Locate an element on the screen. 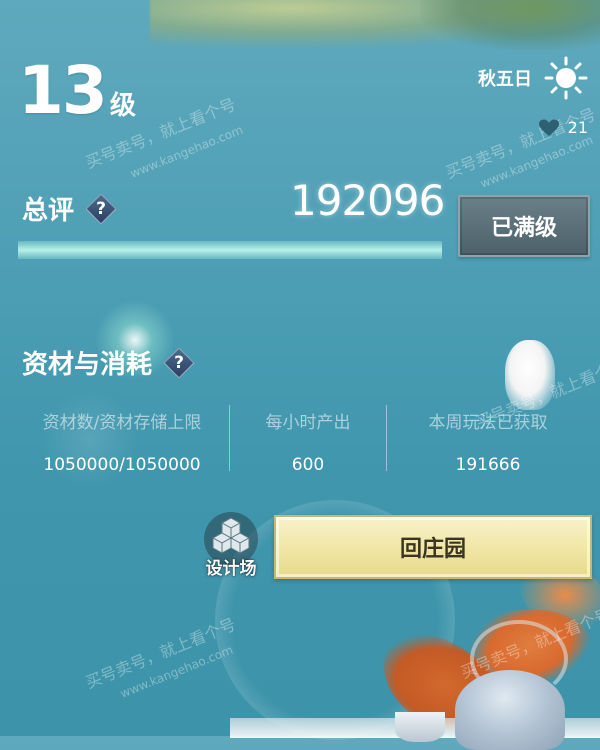 This screenshot has height=750, width=600. rating-progress-bar is located at coordinates (230, 250).